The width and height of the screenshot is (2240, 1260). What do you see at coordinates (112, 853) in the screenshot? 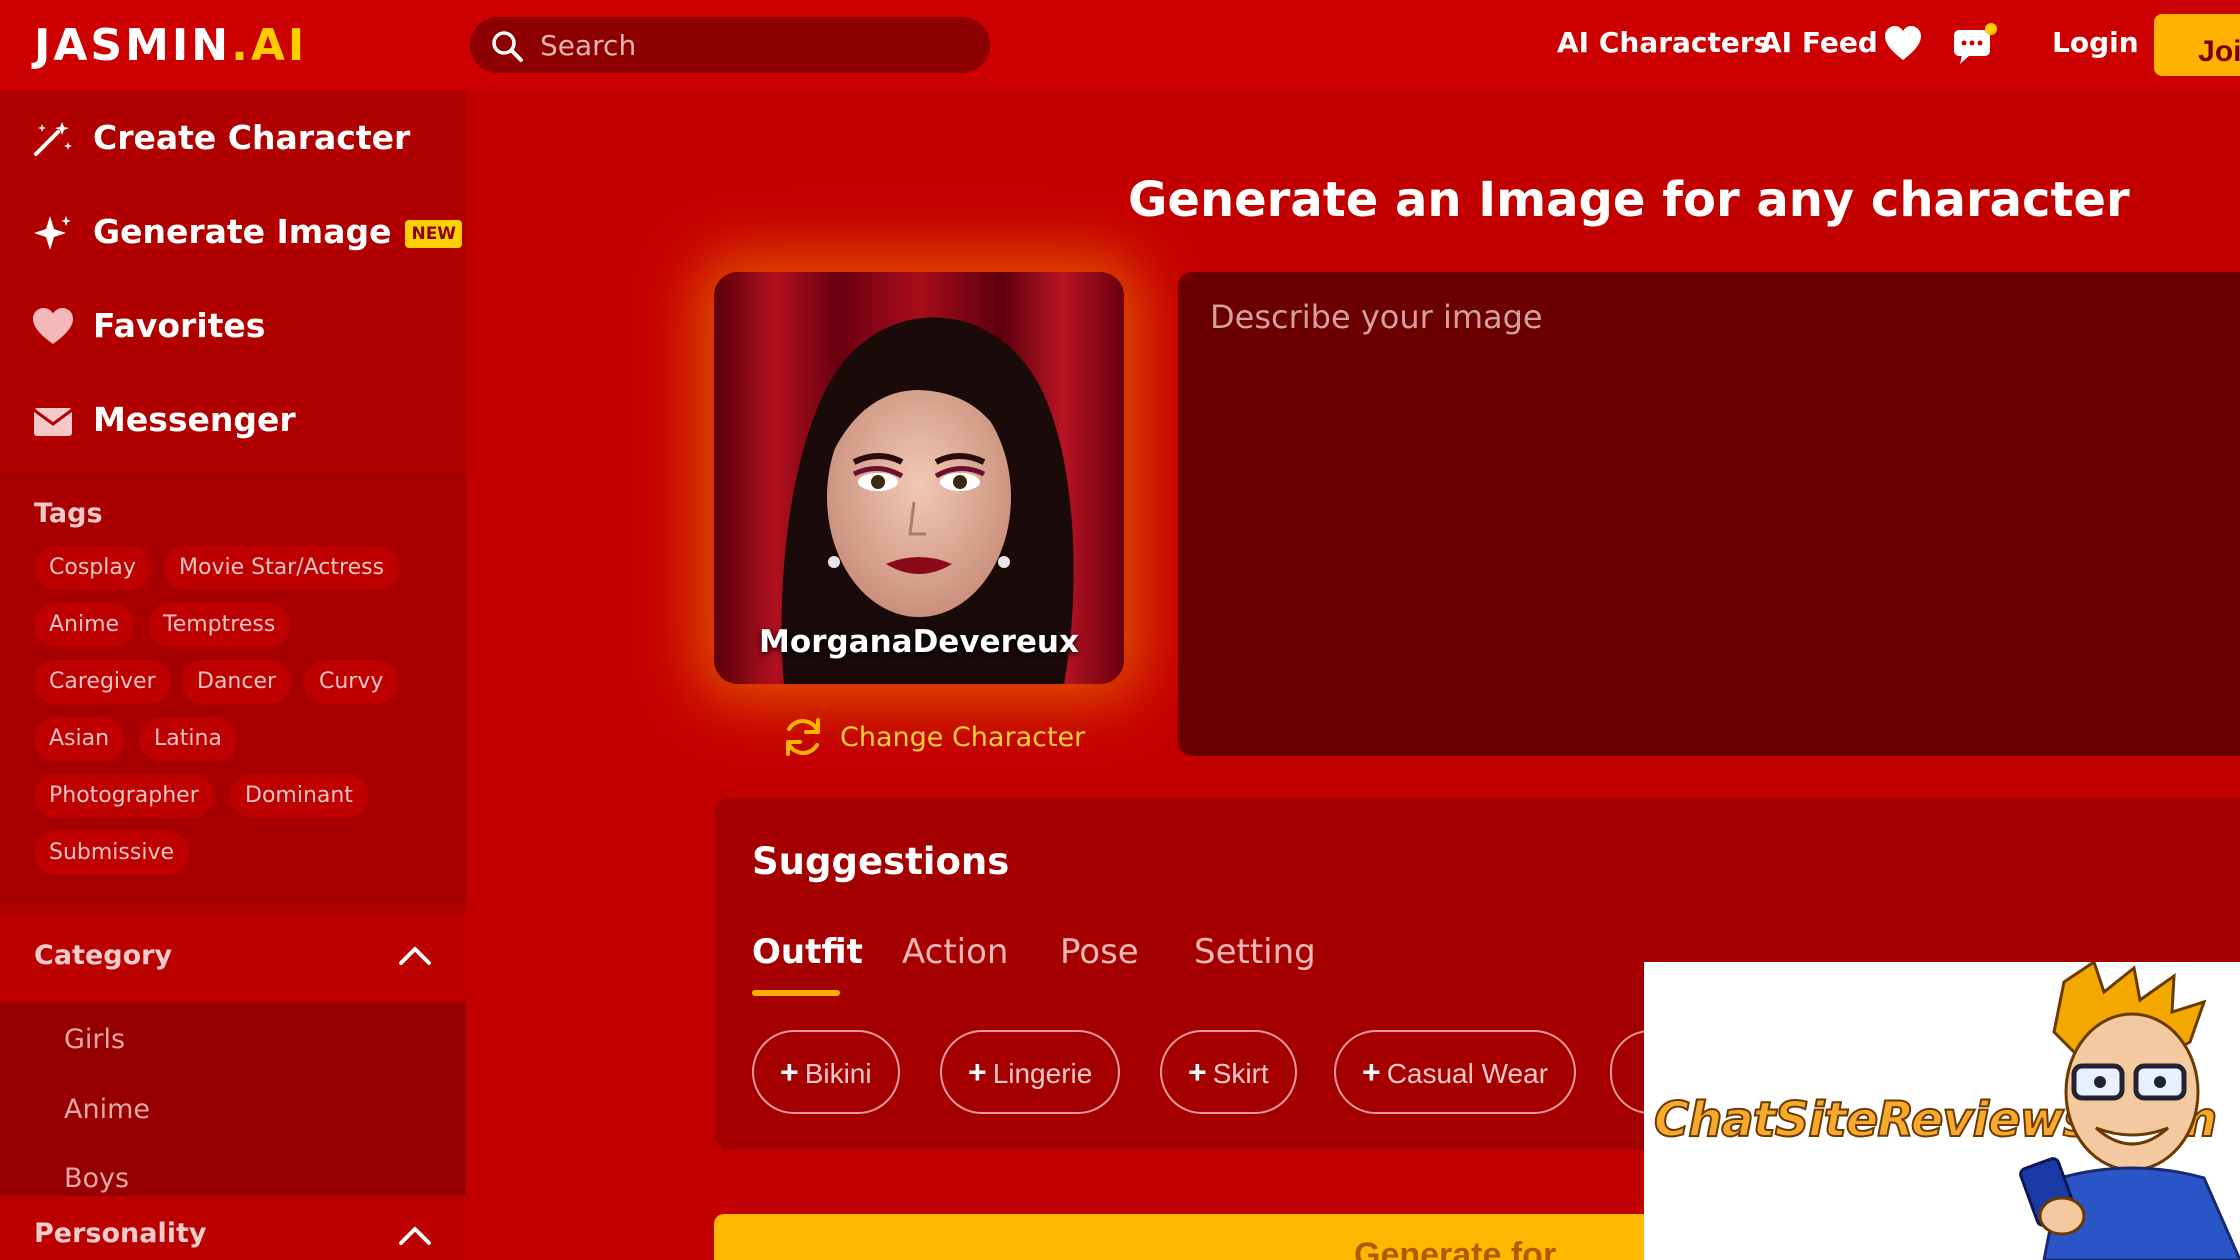
I see `tag-chip: Submissive` at bounding box center [112, 853].